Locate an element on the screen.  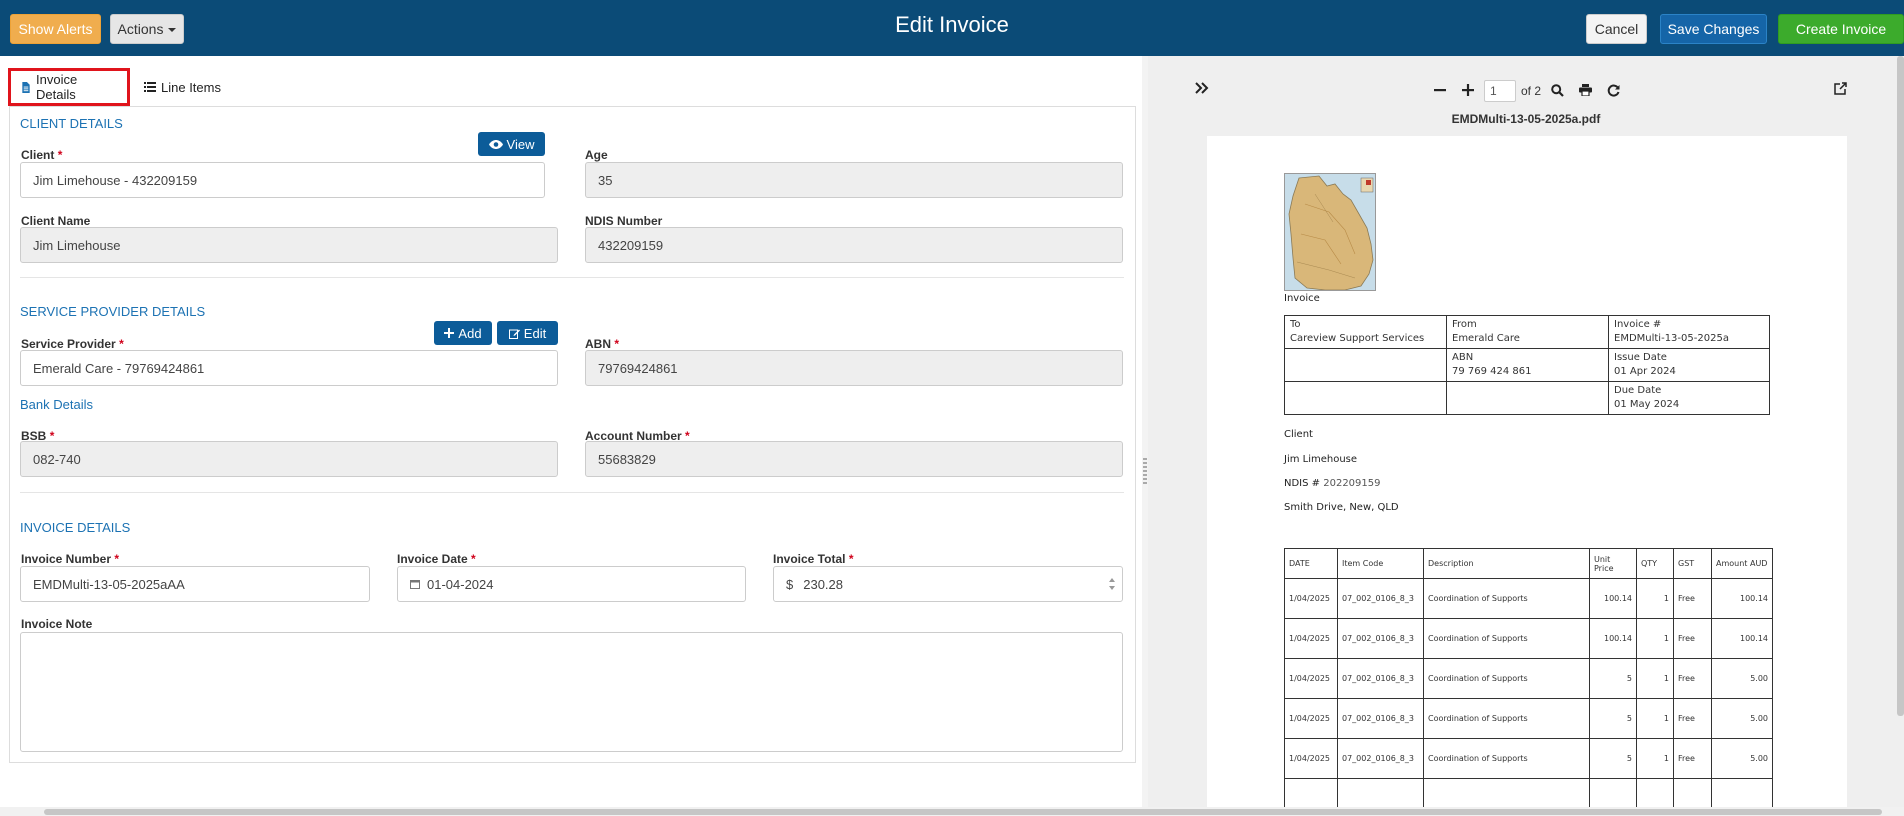
file-icon is located at coordinates (26, 87).